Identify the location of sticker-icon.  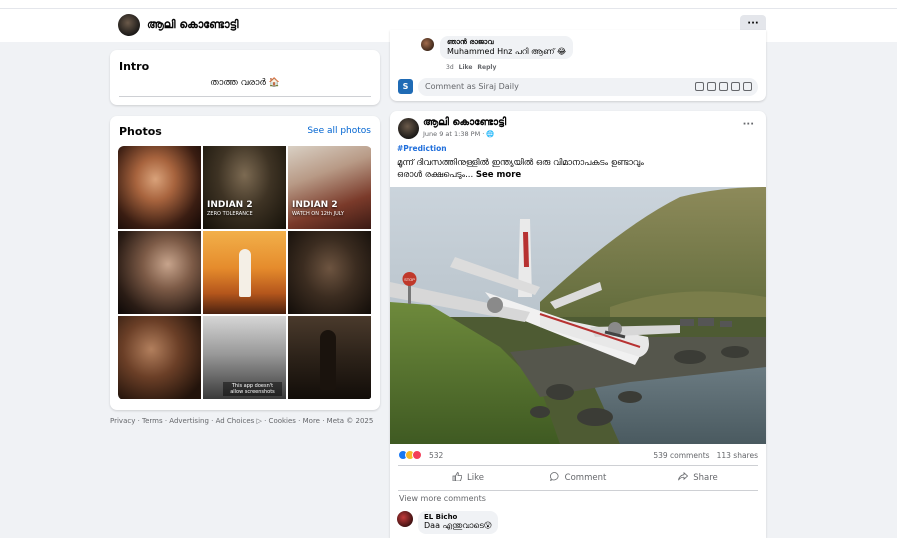
(747, 86).